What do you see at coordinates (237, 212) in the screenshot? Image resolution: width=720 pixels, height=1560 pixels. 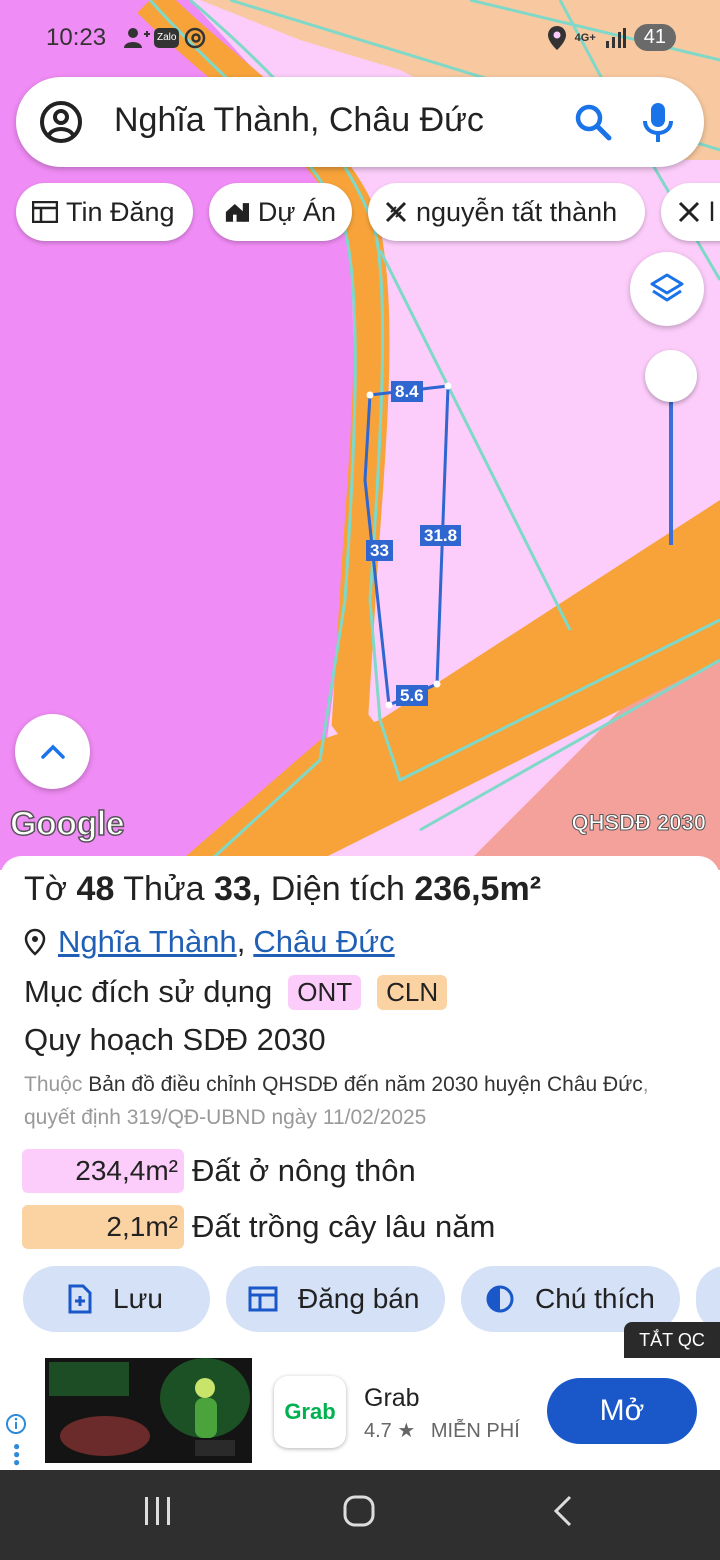 I see `project-icon` at bounding box center [237, 212].